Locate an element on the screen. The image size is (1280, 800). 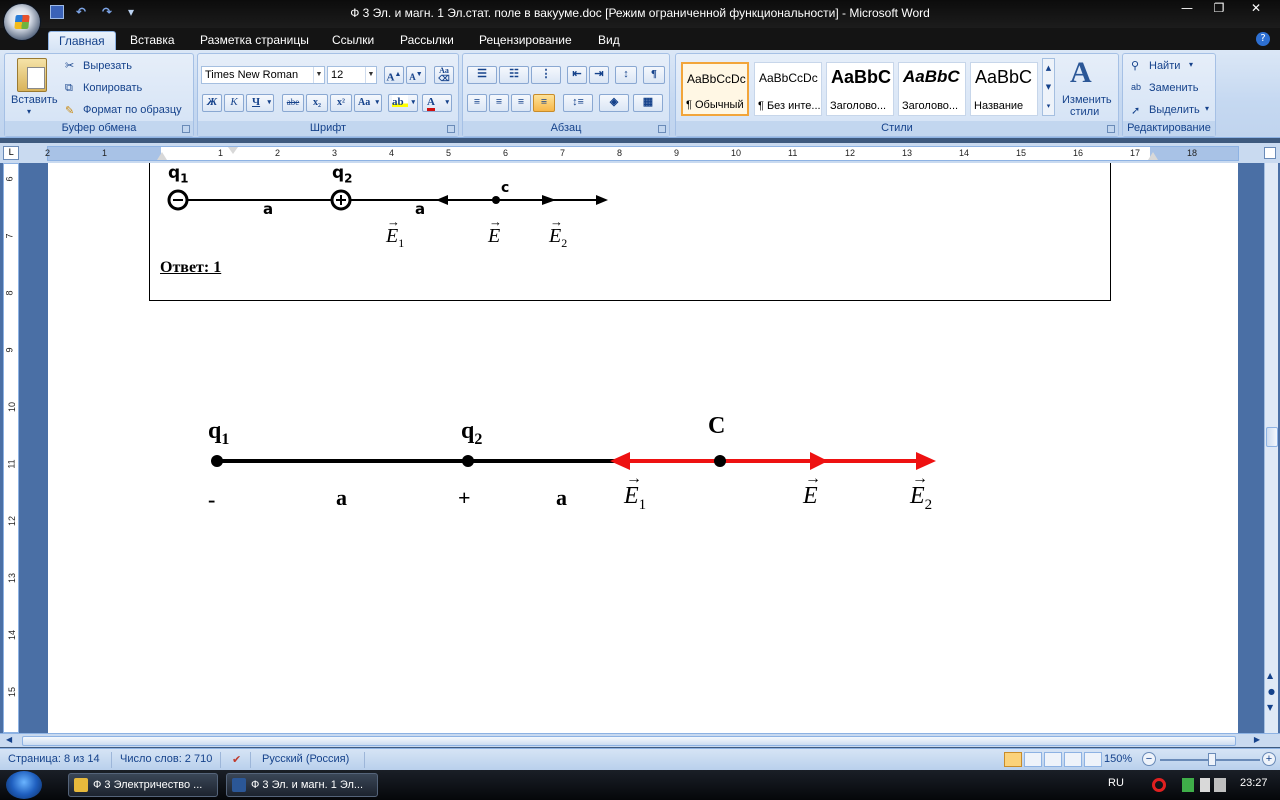
strikethrough-button: abe is located at coordinates (293, 103).